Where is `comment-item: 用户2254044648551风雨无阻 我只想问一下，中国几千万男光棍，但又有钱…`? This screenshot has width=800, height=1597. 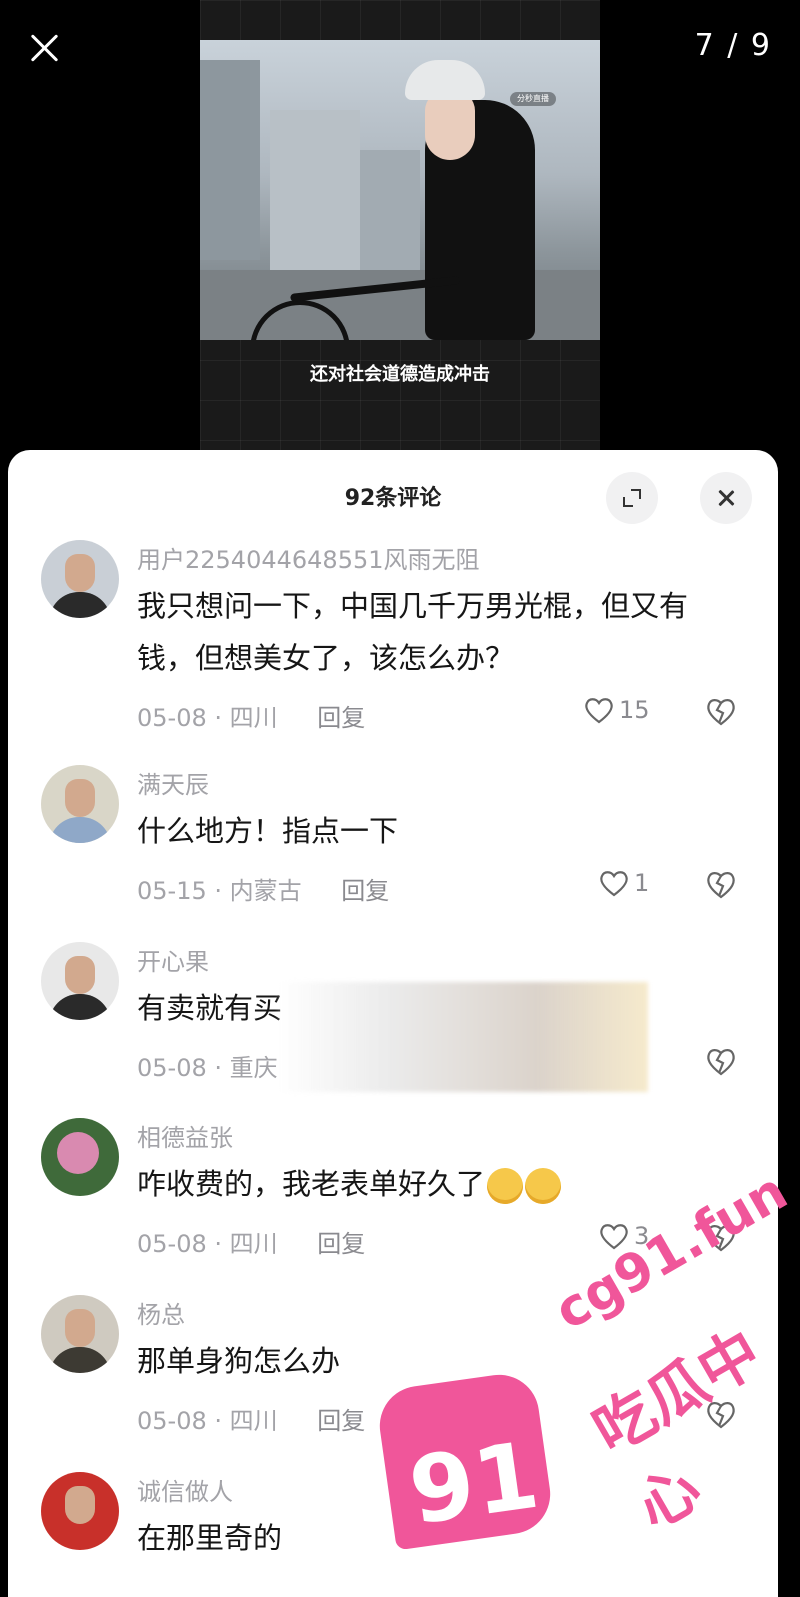 comment-item: 用户2254044648551风雨无阻 我只想问一下，中国几千万男光棍，但又有钱… is located at coordinates (393, 640).